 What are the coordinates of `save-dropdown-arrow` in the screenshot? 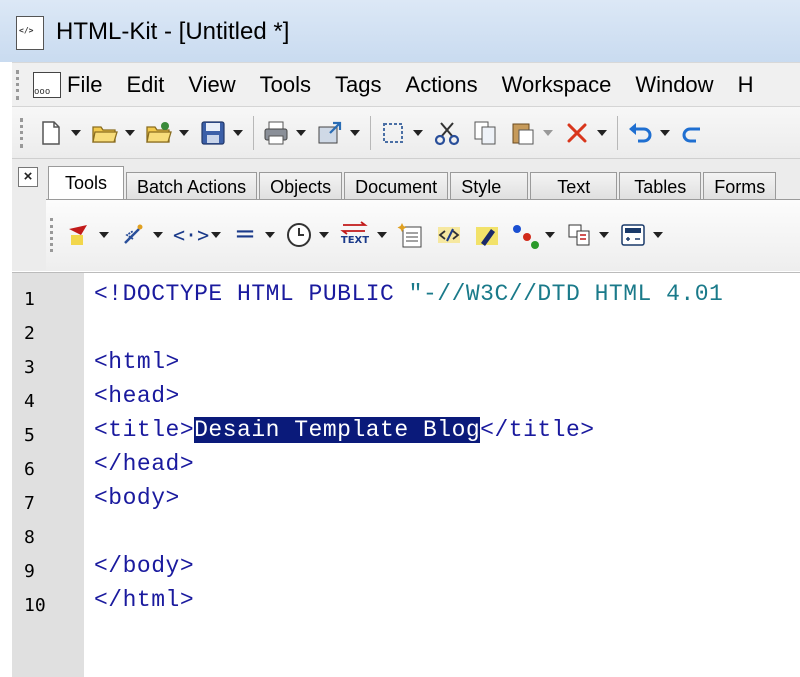 It's located at (238, 133).